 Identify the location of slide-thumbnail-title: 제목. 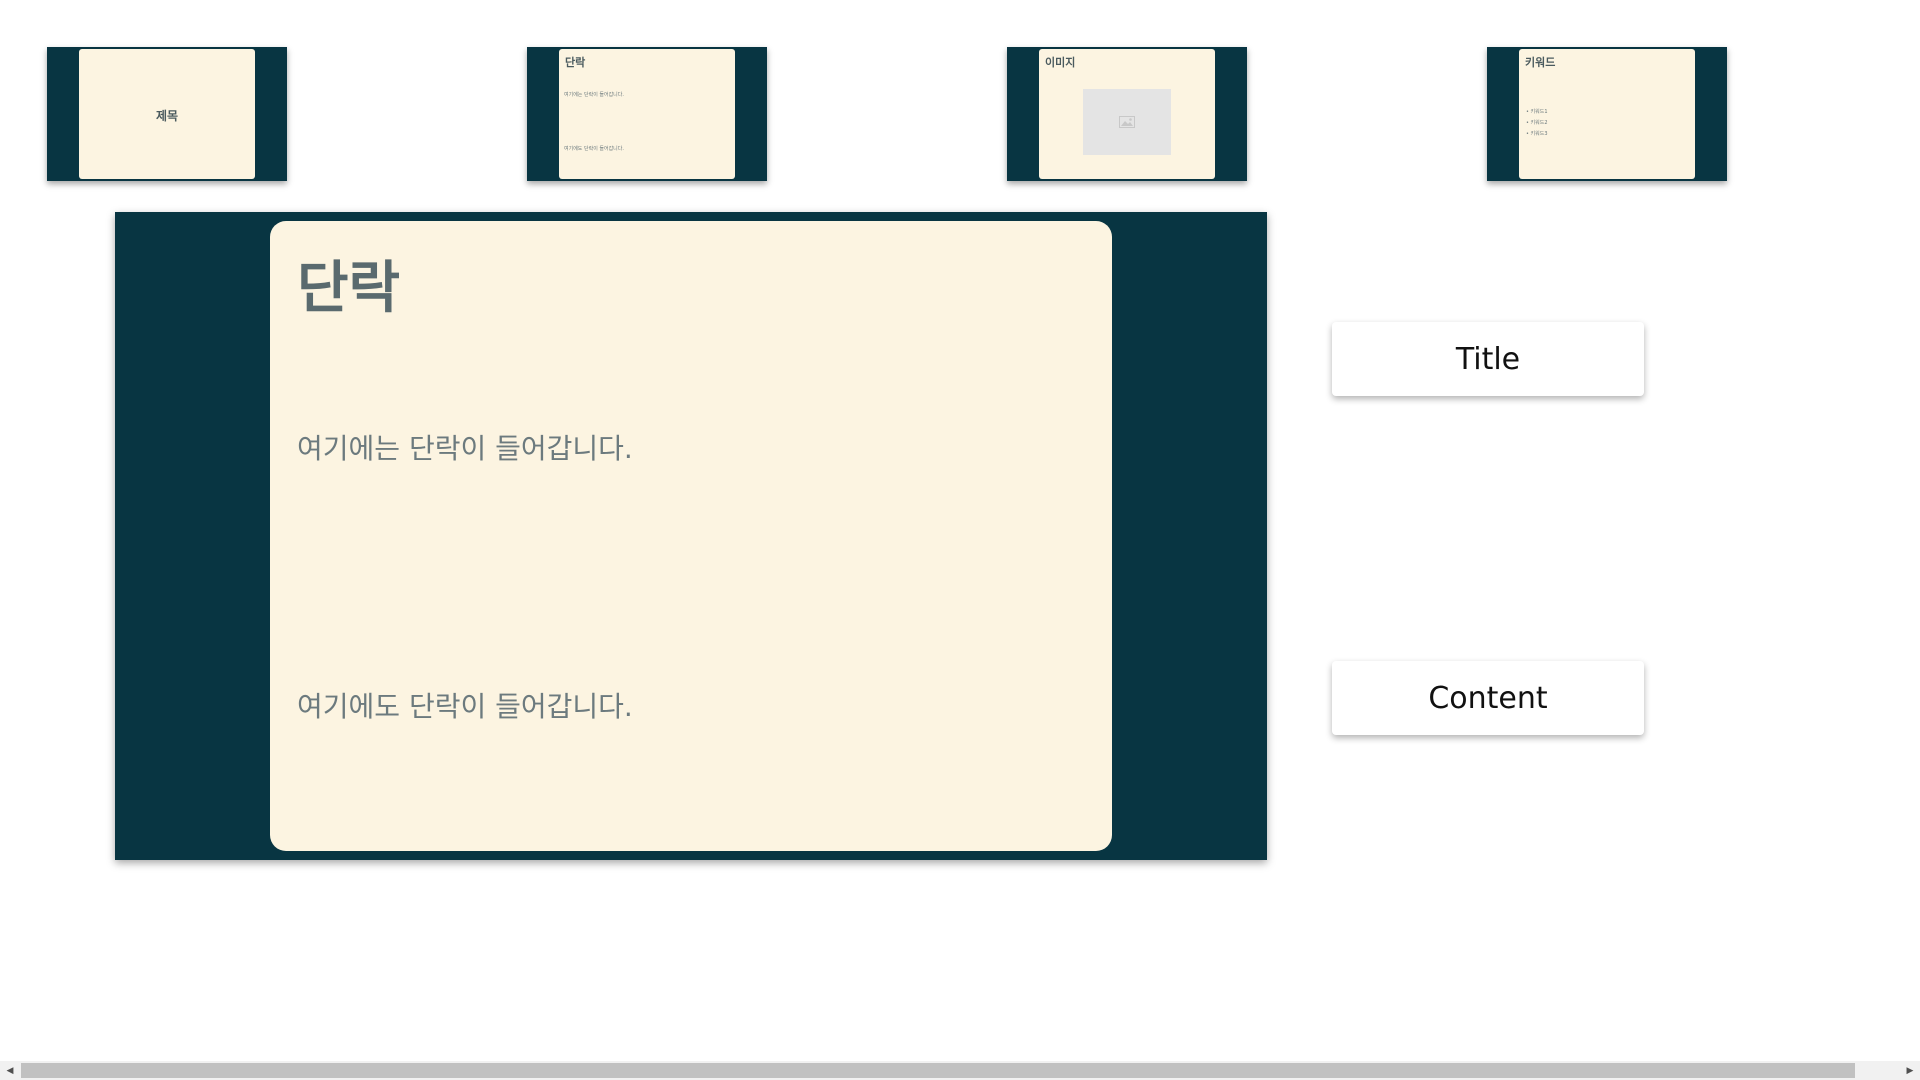
(167, 114).